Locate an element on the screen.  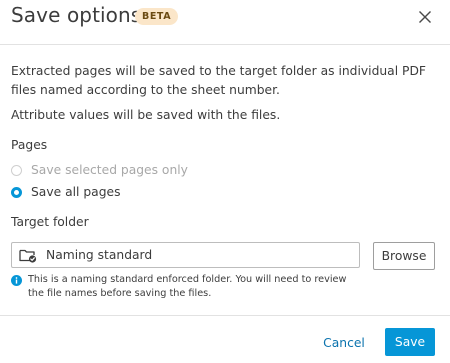
info-icon is located at coordinates (16, 280).